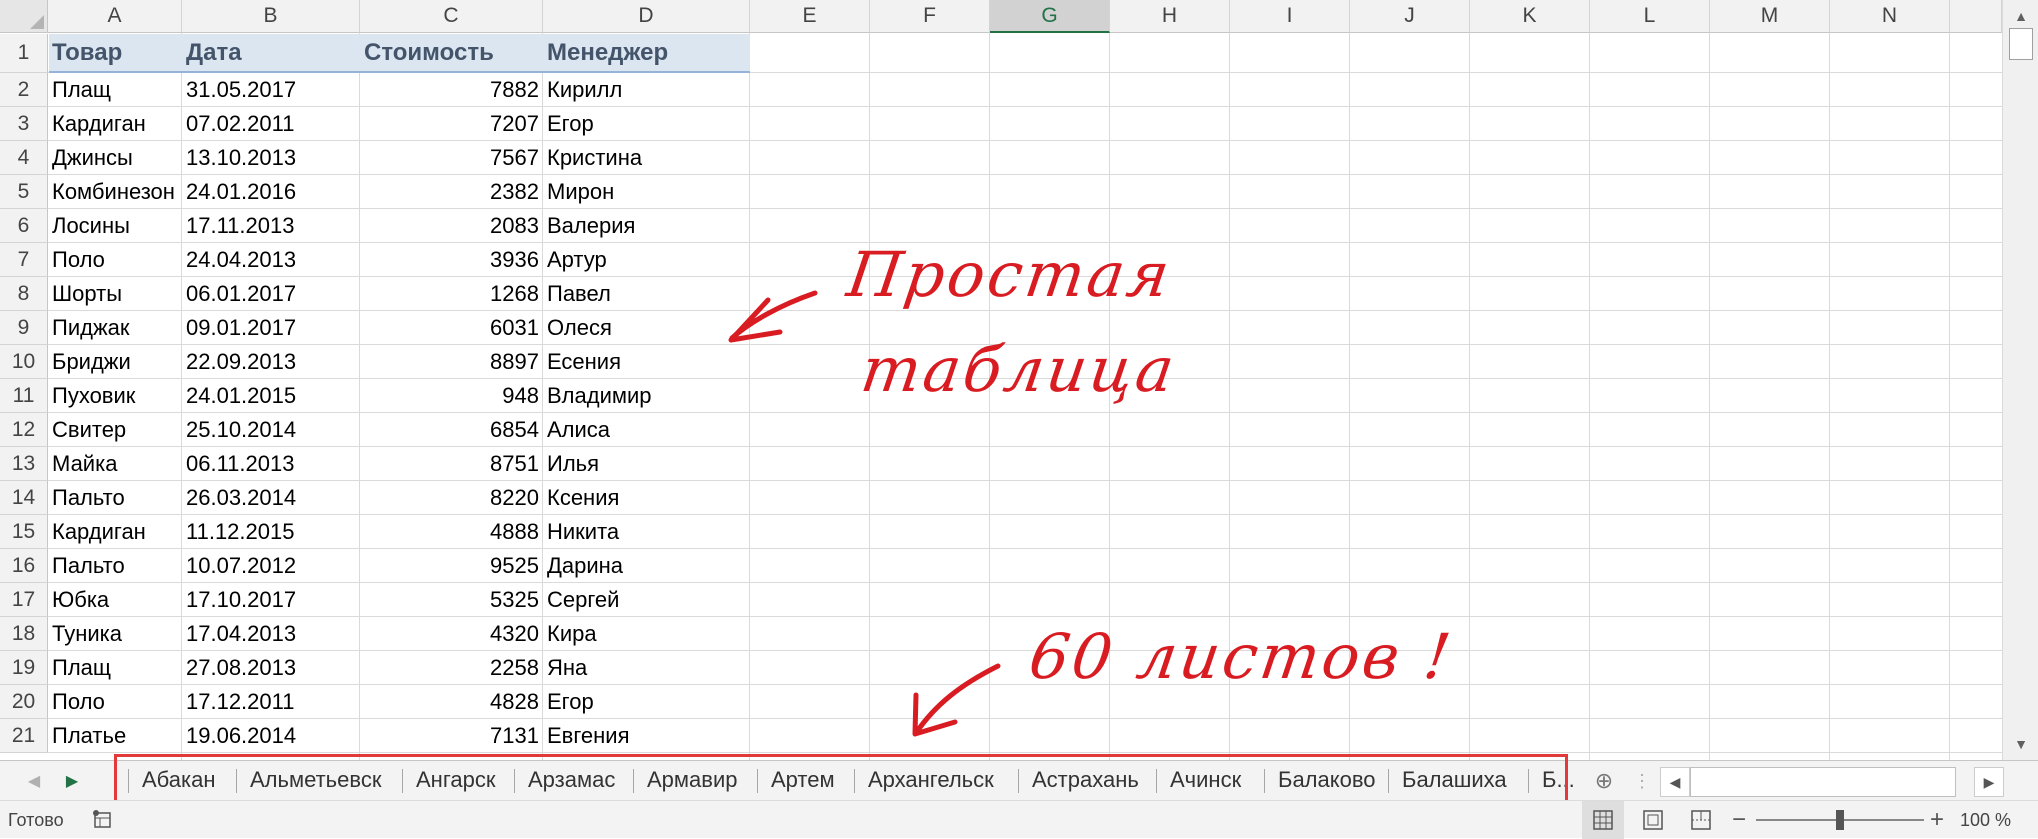 The width and height of the screenshot is (2038, 839). What do you see at coordinates (451, 328) in the screenshot?
I see `table-cell: 6031` at bounding box center [451, 328].